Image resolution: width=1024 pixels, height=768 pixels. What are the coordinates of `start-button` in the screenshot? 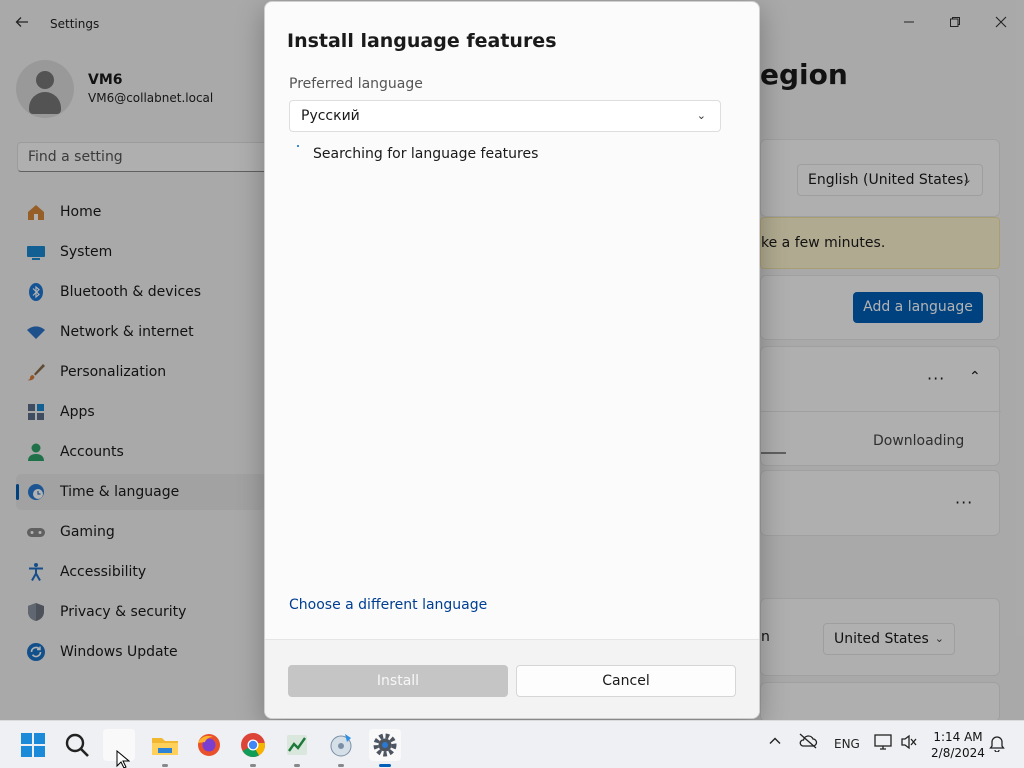 It's located at (33, 745).